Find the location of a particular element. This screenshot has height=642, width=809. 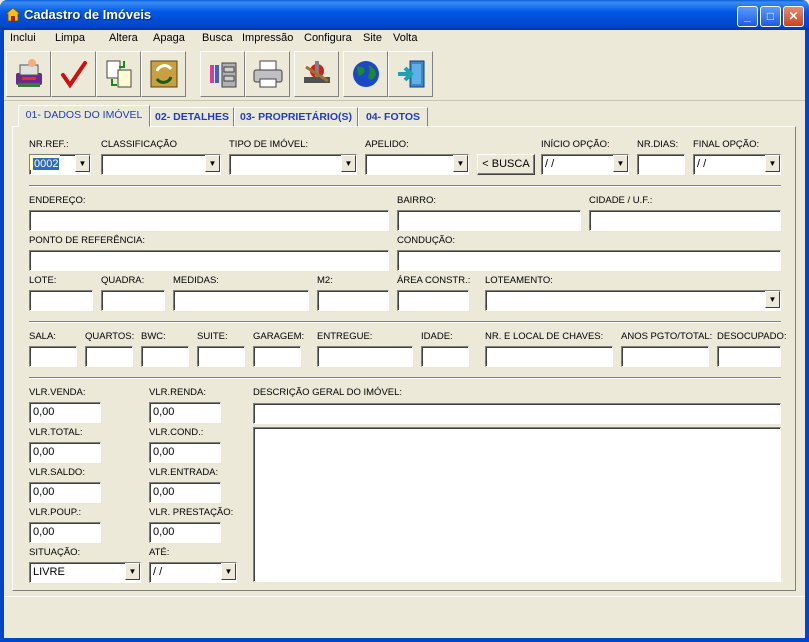

nr-dias-label: NR.DIAS: is located at coordinates (658, 144).